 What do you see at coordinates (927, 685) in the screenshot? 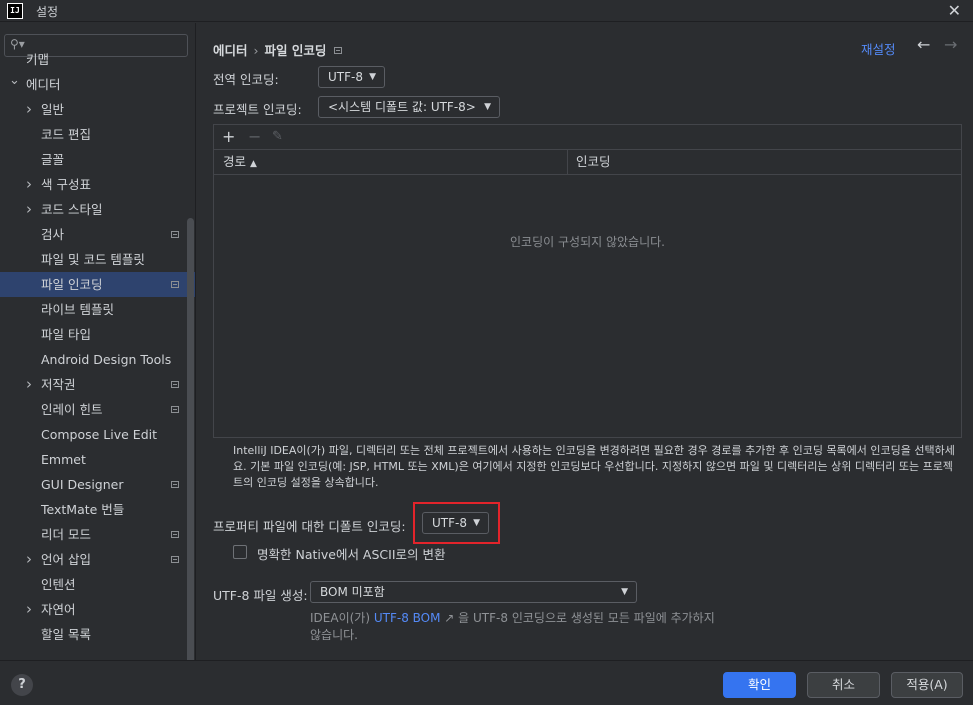
I see `apply-button: 적용(A)` at bounding box center [927, 685].